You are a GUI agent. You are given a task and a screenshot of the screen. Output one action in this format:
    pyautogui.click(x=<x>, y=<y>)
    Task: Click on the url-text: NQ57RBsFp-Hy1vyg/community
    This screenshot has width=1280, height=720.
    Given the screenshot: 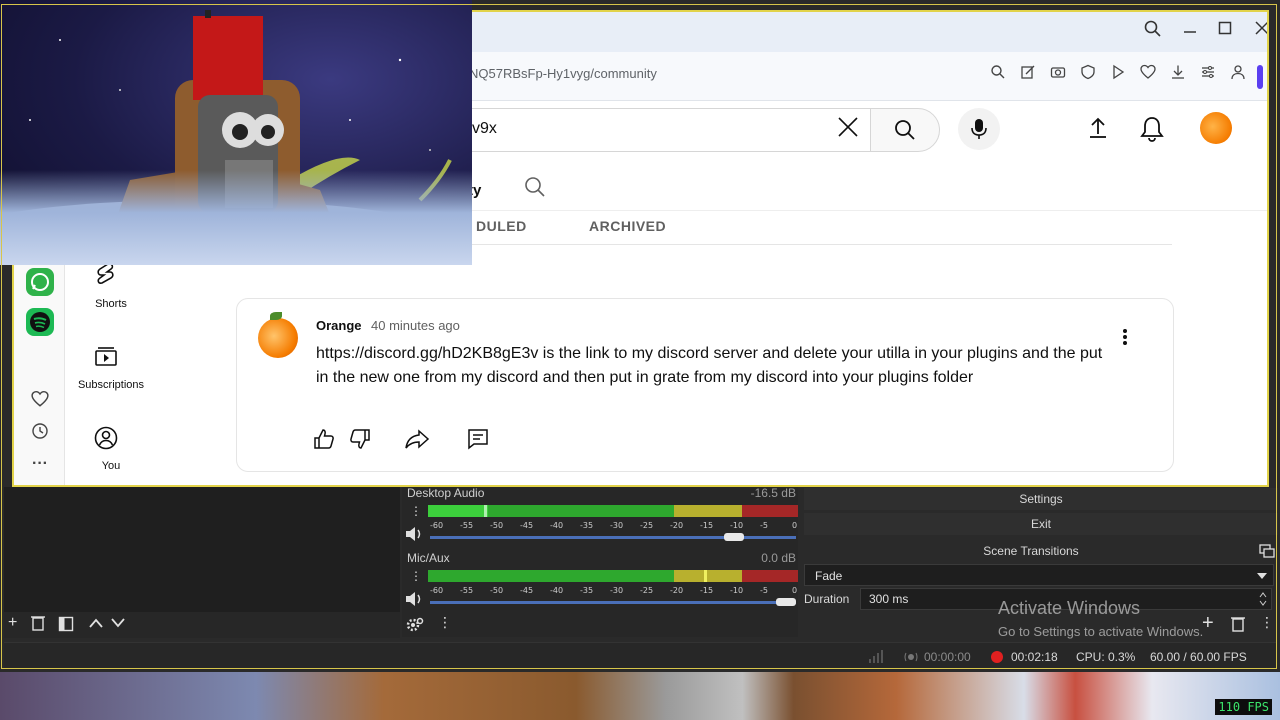 What is the action you would take?
    pyautogui.click(x=563, y=73)
    